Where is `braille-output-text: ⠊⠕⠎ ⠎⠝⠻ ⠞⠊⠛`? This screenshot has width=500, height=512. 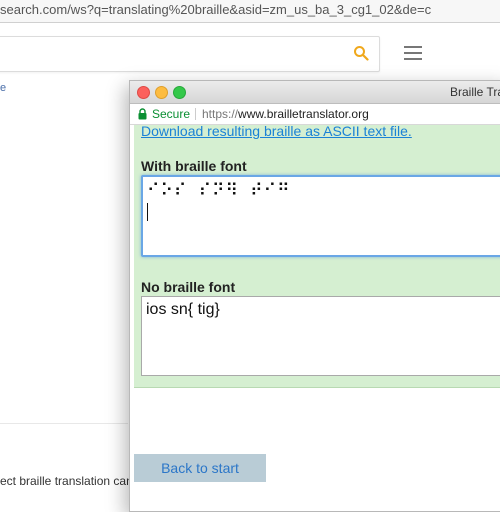 braille-output-text: ⠊⠕⠎ ⠎⠝⠻ ⠞⠊⠛ is located at coordinates (219, 191).